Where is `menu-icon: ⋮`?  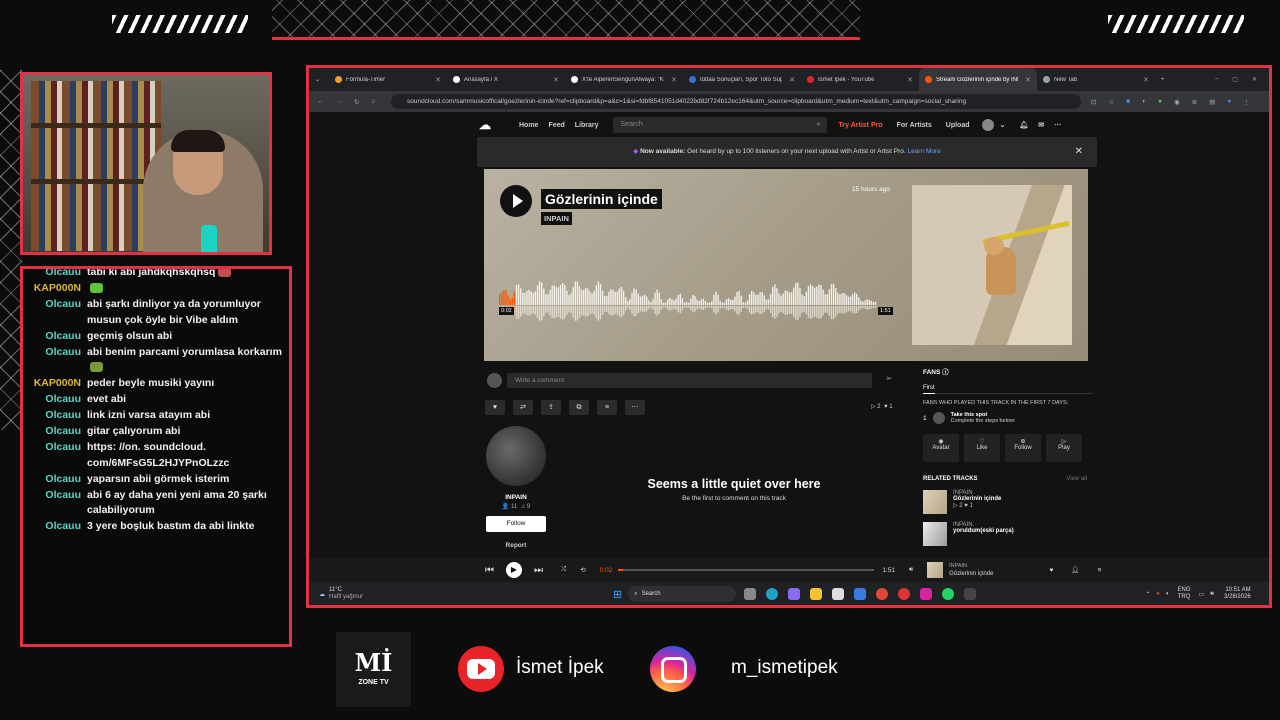
menu-icon: ⋮ is located at coordinates (1246, 102).